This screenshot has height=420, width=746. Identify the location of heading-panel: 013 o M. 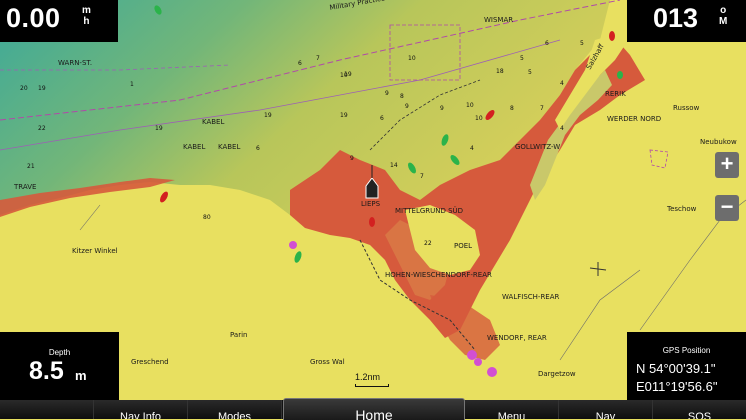
(686, 21).